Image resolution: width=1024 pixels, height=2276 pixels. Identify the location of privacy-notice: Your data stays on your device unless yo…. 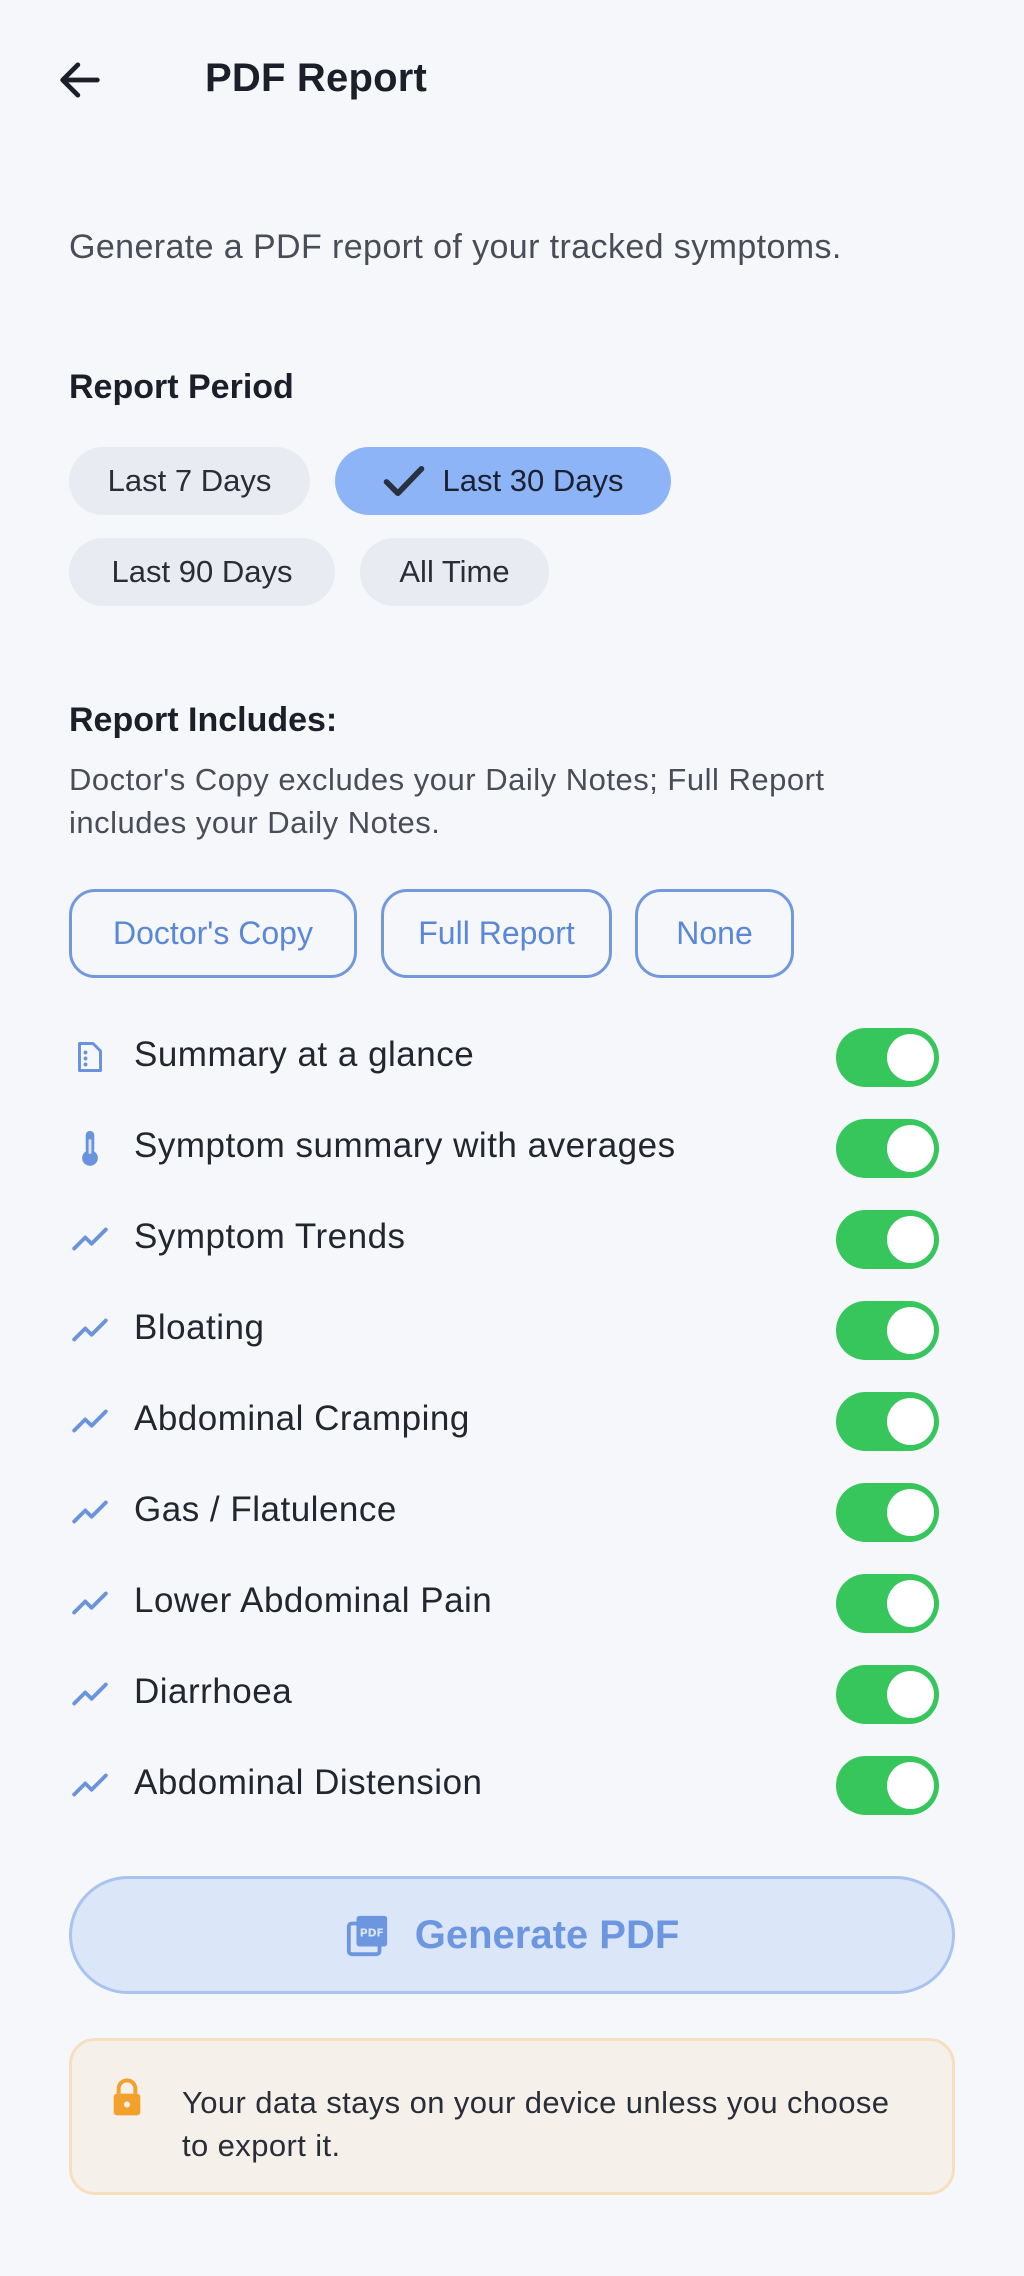
(512, 2116).